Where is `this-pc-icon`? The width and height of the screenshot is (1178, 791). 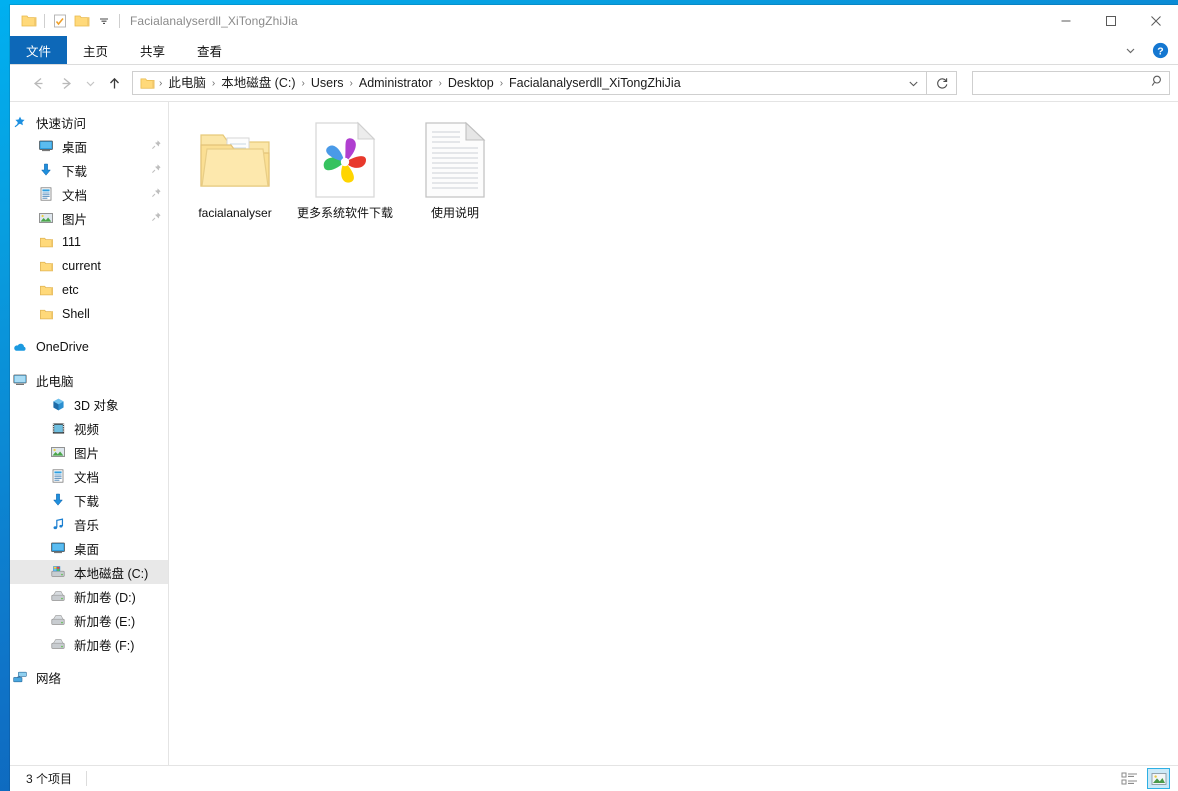 this-pc-icon is located at coordinates (20, 380).